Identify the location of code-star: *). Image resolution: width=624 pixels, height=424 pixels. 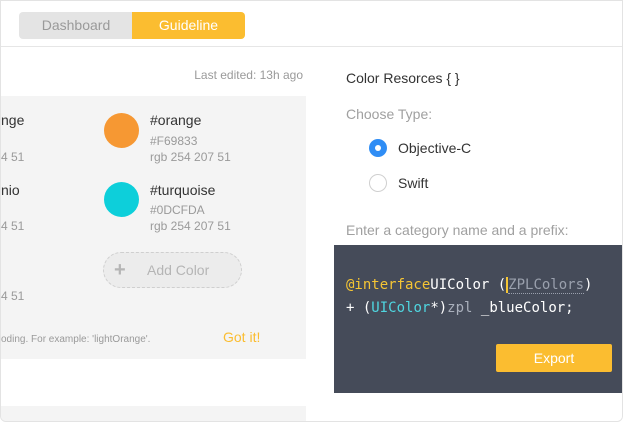
(439, 308).